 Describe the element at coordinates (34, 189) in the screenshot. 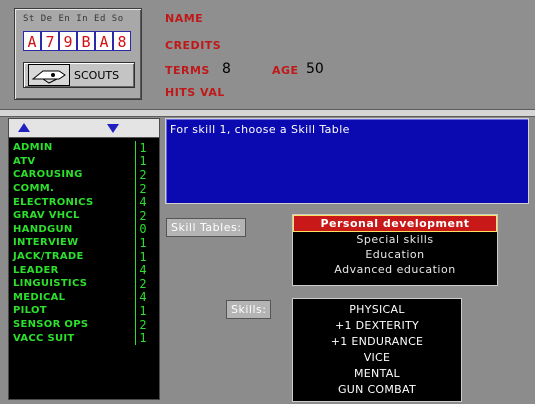

I see `skill-name: COMM.` at that location.